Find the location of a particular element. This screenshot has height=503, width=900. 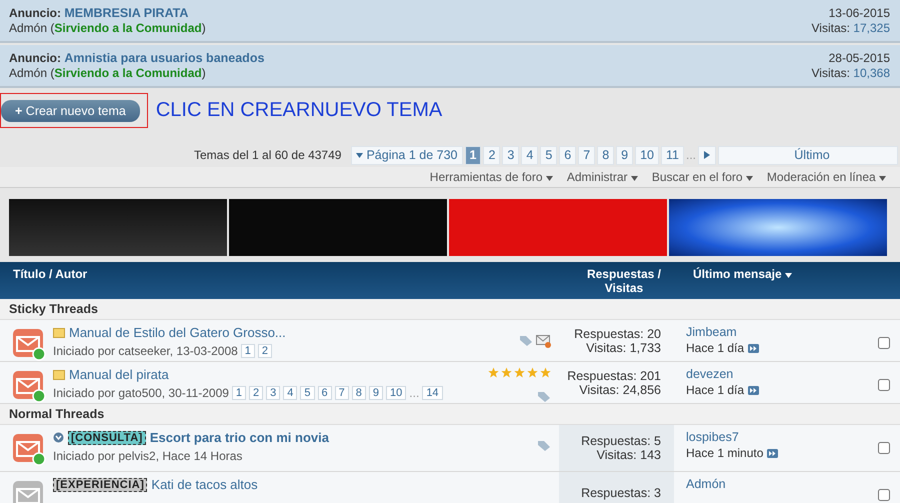

ad-banner is located at coordinates (778, 227).